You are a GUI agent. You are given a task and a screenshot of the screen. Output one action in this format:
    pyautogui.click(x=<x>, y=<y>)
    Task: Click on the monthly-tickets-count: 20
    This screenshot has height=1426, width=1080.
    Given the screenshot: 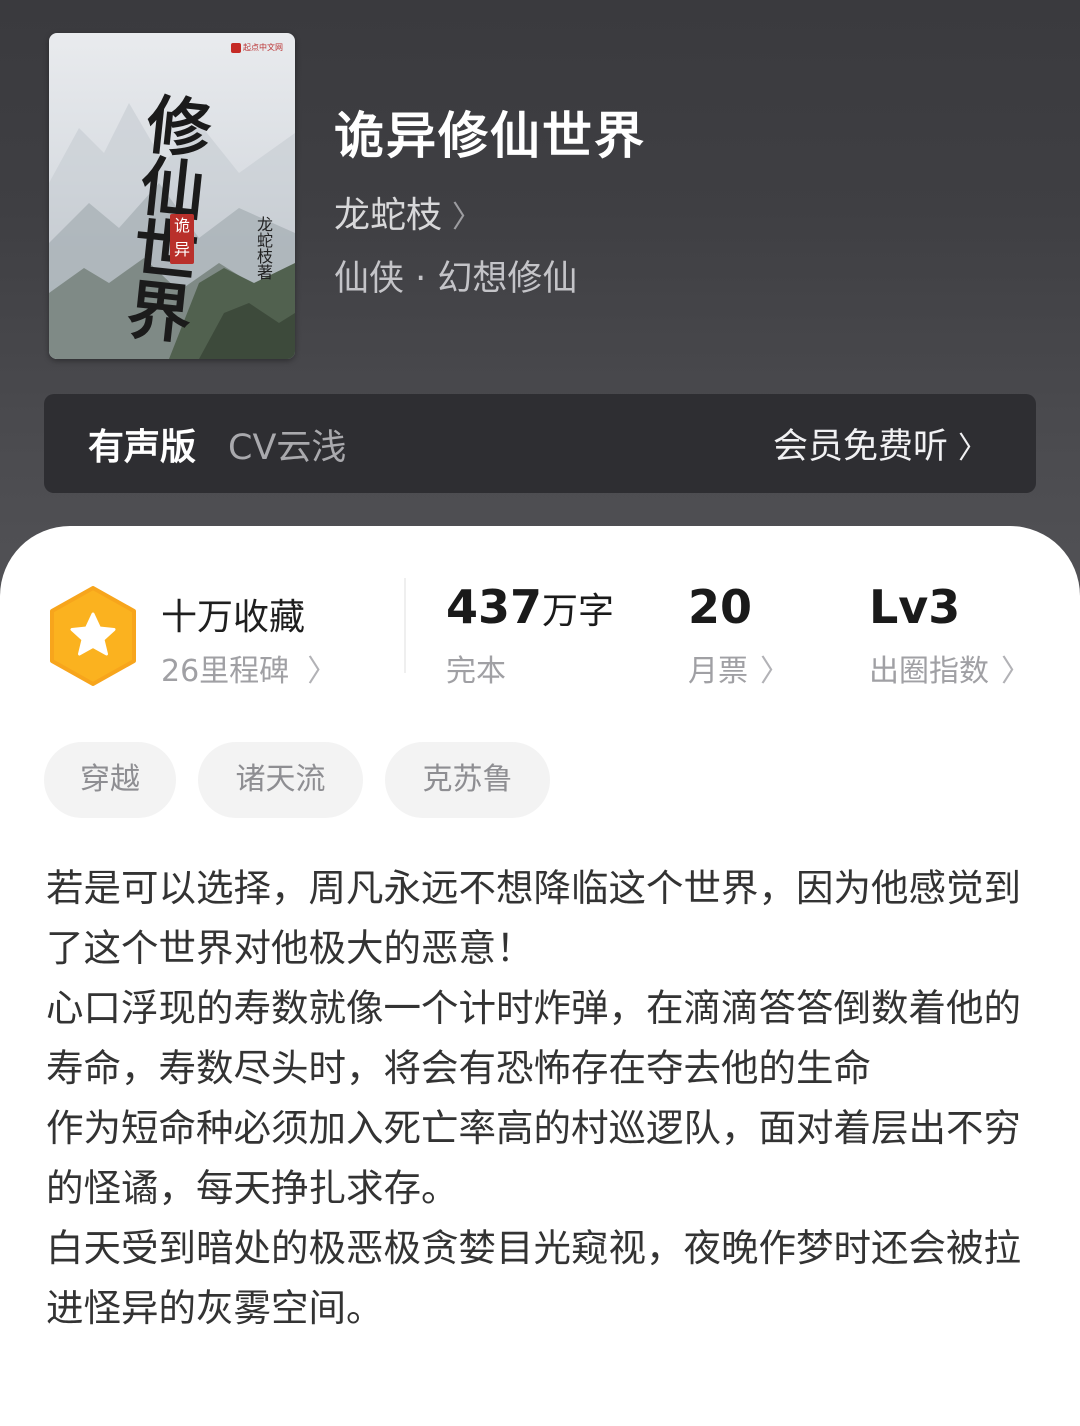 What is the action you would take?
    pyautogui.click(x=720, y=607)
    